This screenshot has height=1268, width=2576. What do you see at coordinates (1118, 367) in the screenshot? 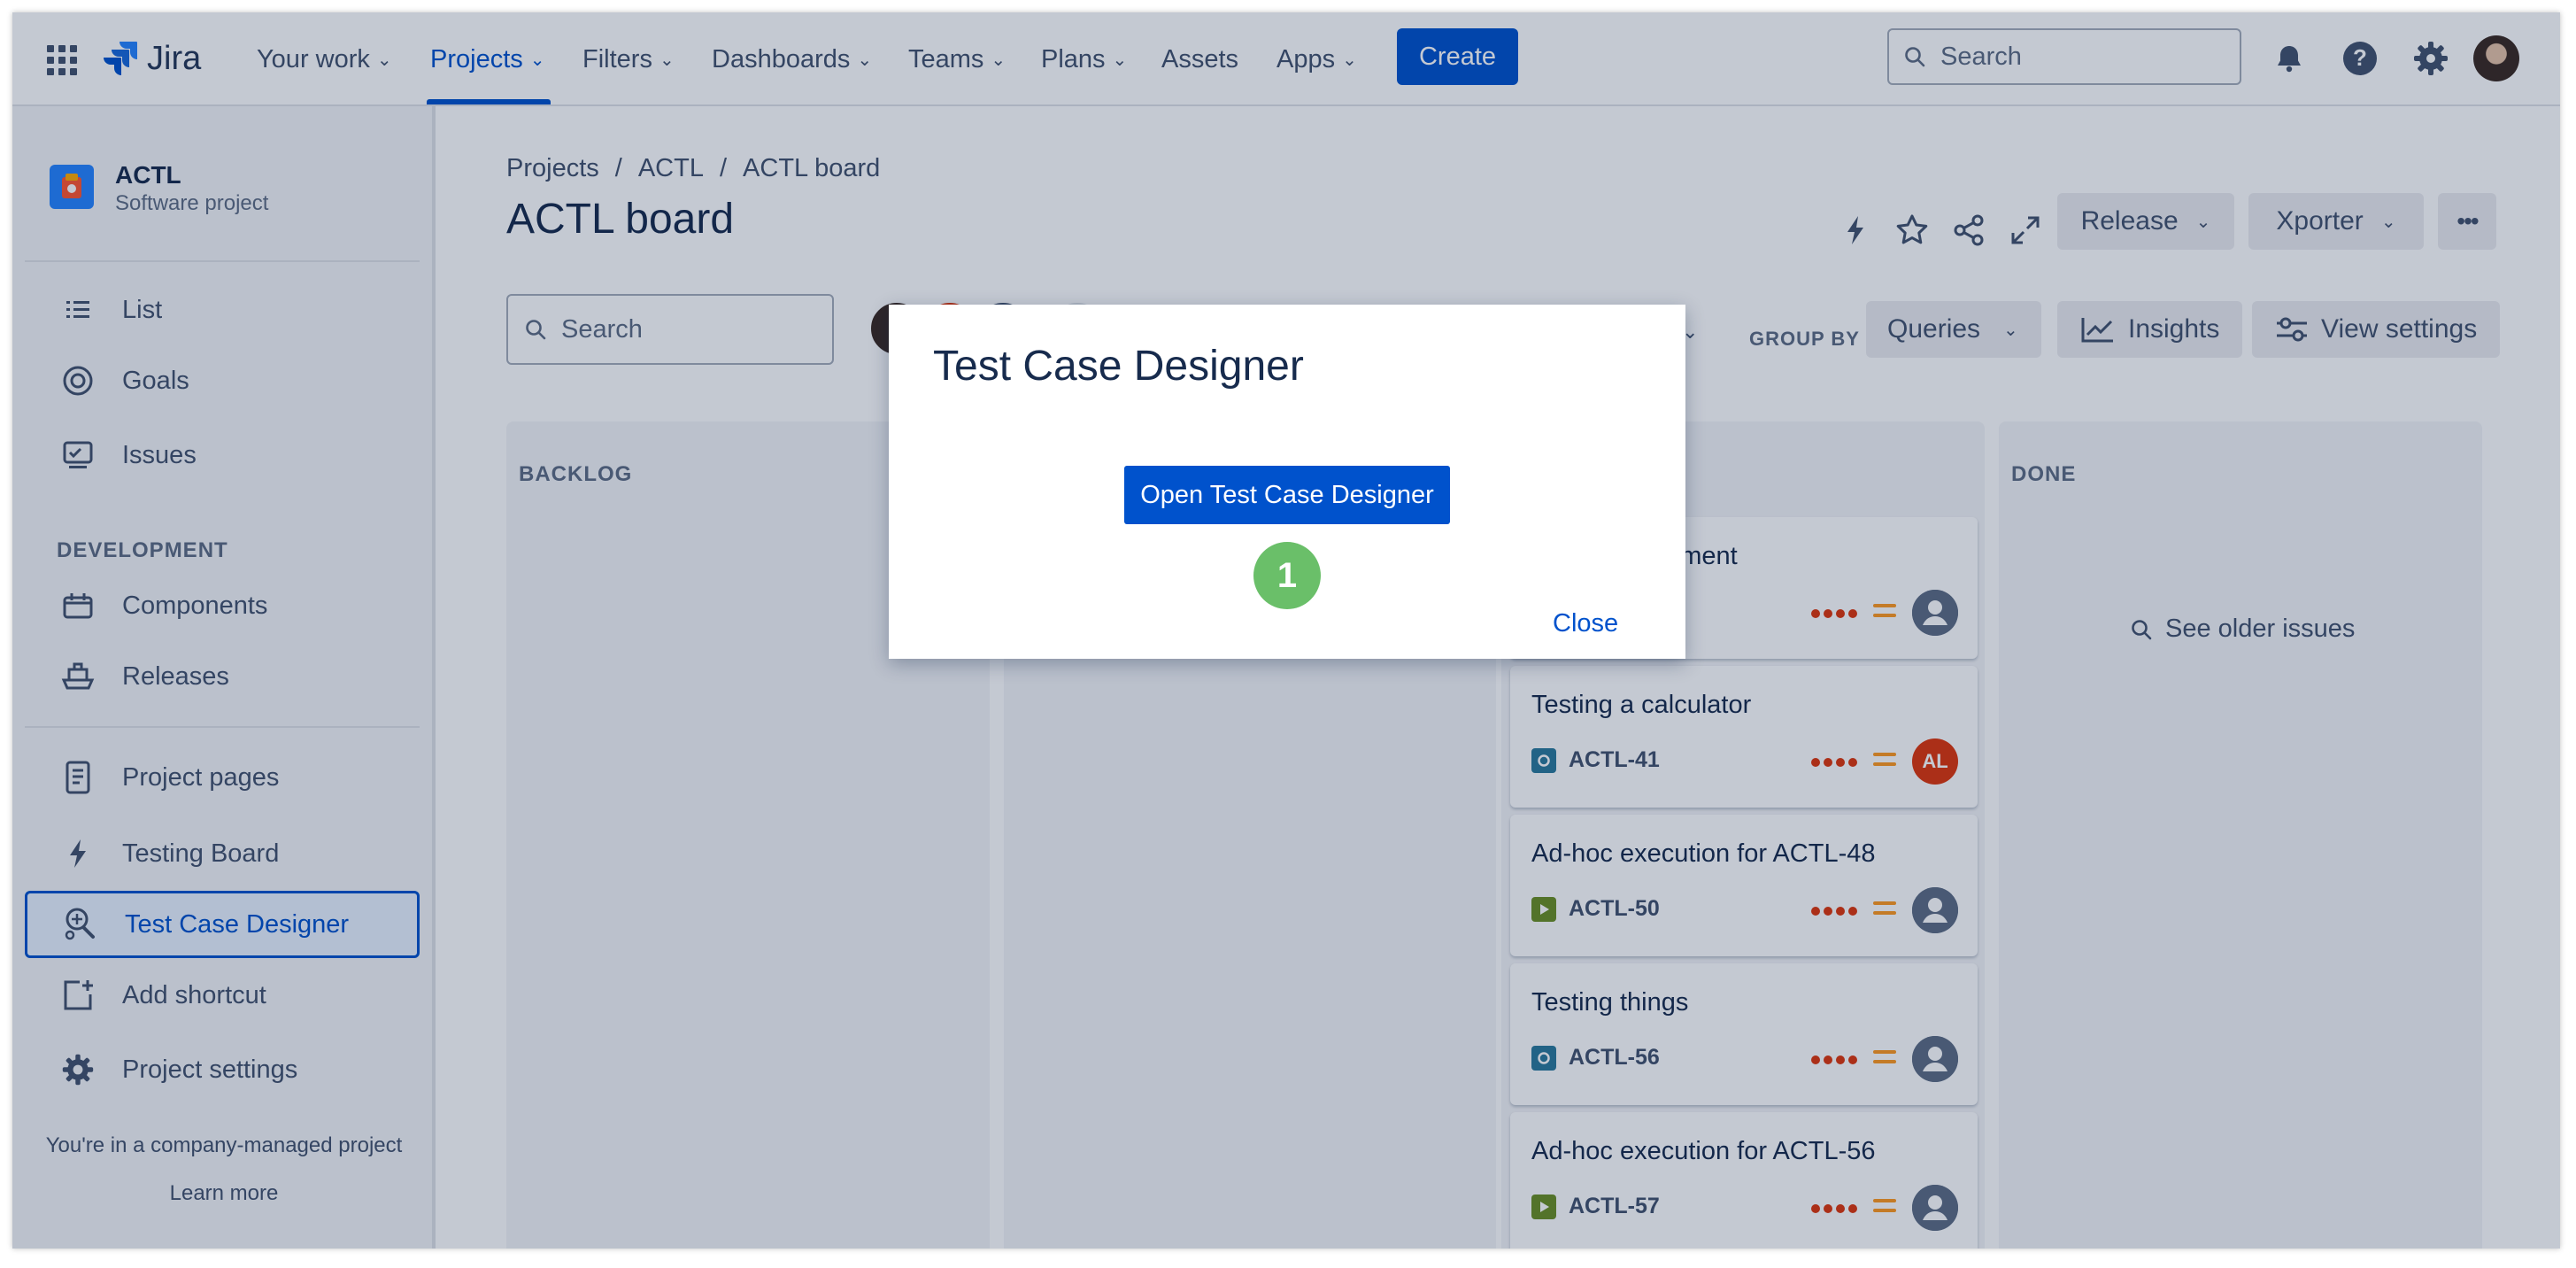
I see `dialog-title: Test Case Designer` at bounding box center [1118, 367].